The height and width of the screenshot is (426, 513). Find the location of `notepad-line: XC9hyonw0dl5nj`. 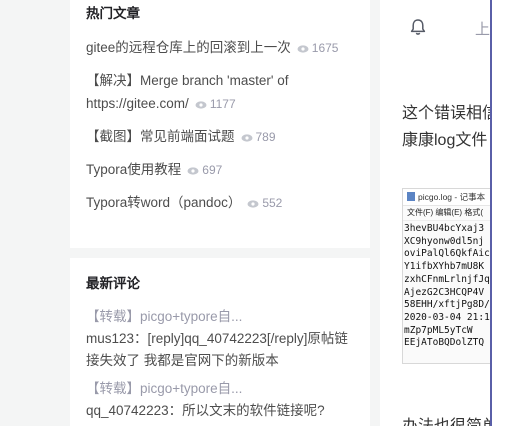

notepad-line: XC9hyonw0dl5nj is located at coordinates (444, 241).